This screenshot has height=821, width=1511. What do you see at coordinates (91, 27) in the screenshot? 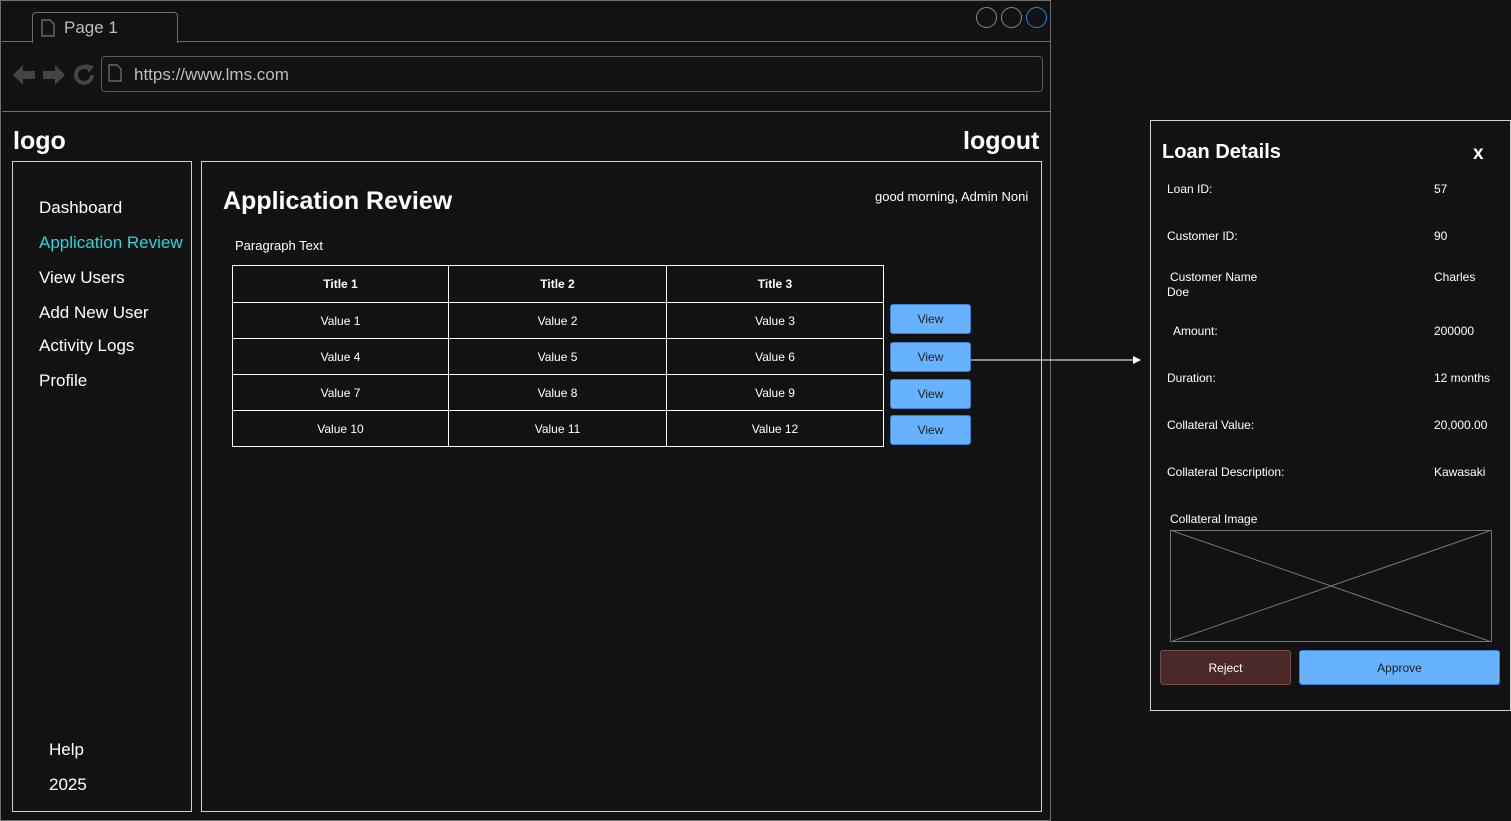
I see `tab-label: Page 1` at bounding box center [91, 27].